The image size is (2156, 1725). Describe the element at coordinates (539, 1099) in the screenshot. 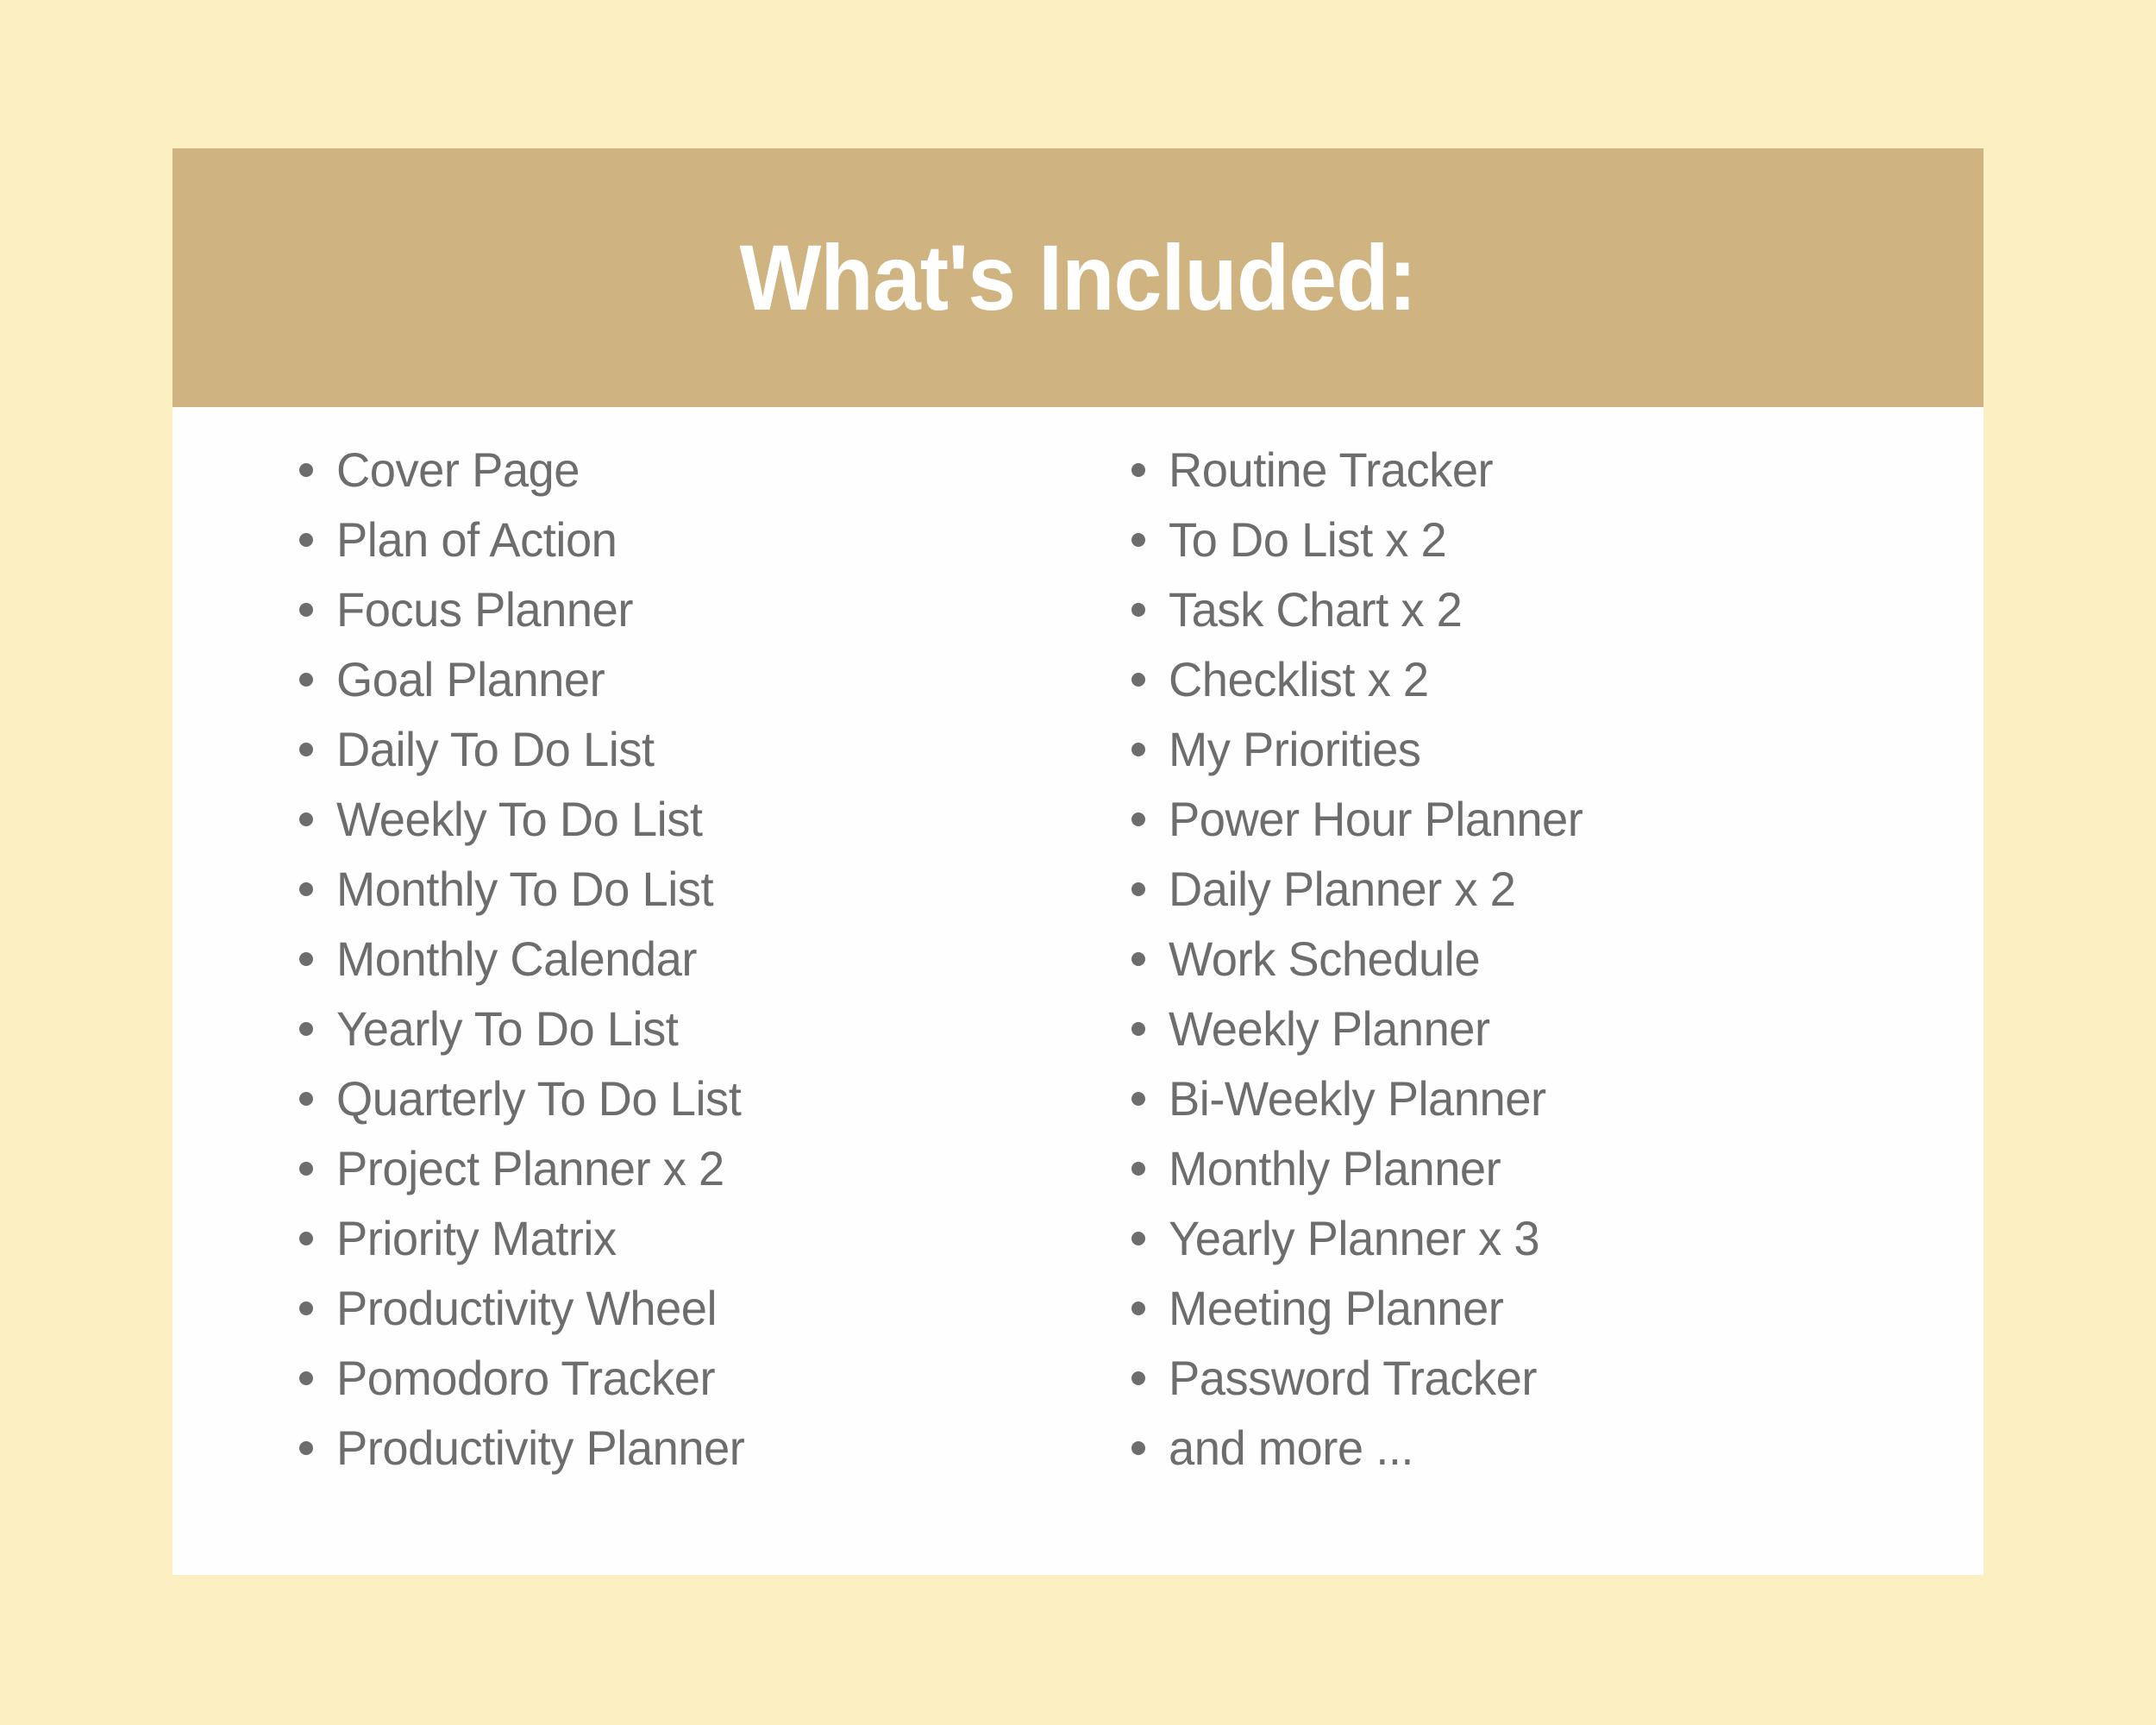

I see `list-item-label: Quarterly To Do List` at that location.